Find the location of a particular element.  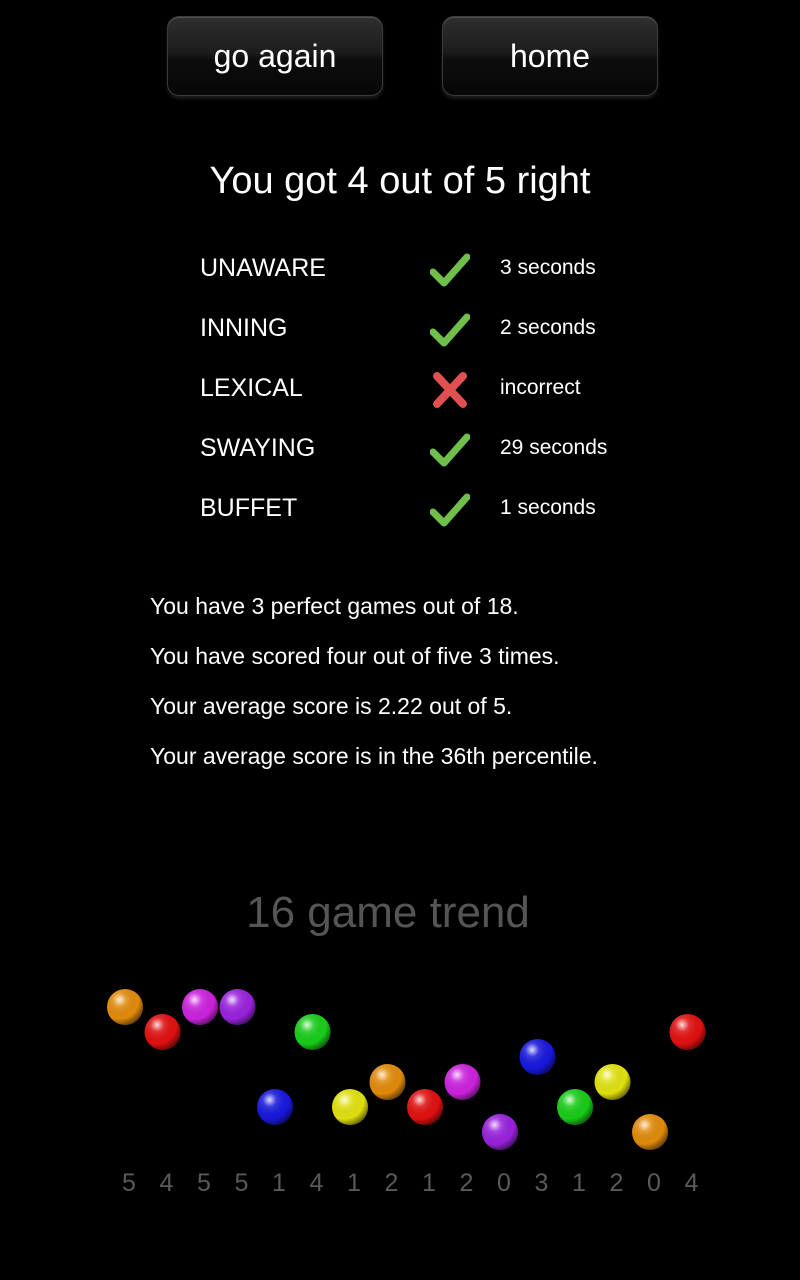

result-time: 3 seconds is located at coordinates (548, 267).